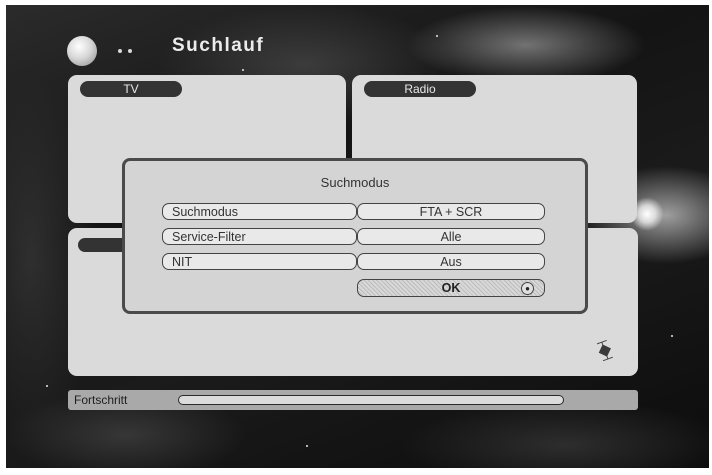 Image resolution: width=712 pixels, height=475 pixels. I want to click on search-mode-label: Suchmodus, so click(259, 211).